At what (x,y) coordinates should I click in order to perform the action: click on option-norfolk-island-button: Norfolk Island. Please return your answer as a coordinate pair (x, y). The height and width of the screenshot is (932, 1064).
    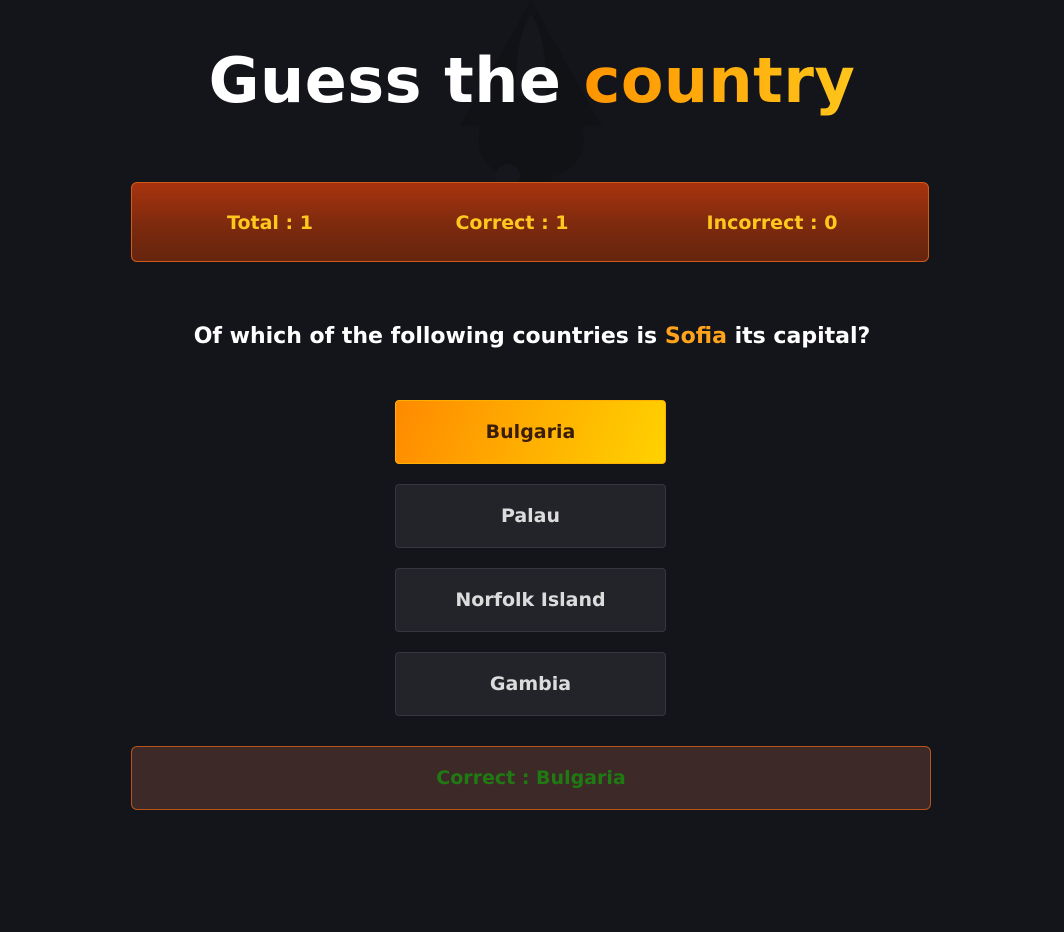
    Looking at the image, I should click on (530, 600).